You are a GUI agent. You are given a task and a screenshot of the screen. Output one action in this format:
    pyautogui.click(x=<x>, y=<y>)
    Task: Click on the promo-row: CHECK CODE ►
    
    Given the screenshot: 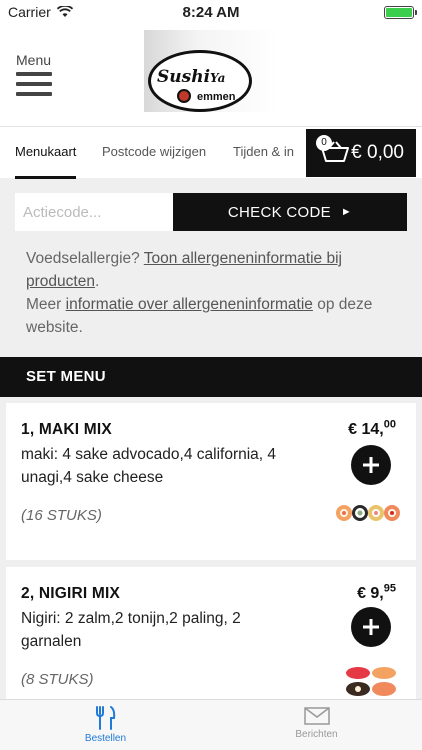 What is the action you would take?
    pyautogui.click(x=211, y=212)
    